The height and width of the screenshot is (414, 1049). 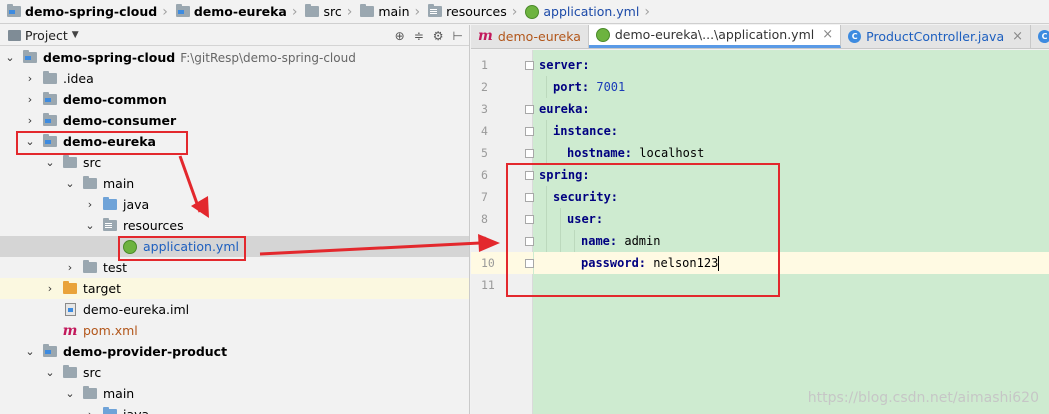 What do you see at coordinates (230, 11) in the screenshot?
I see `breadcrumb-item: demo-eureka` at bounding box center [230, 11].